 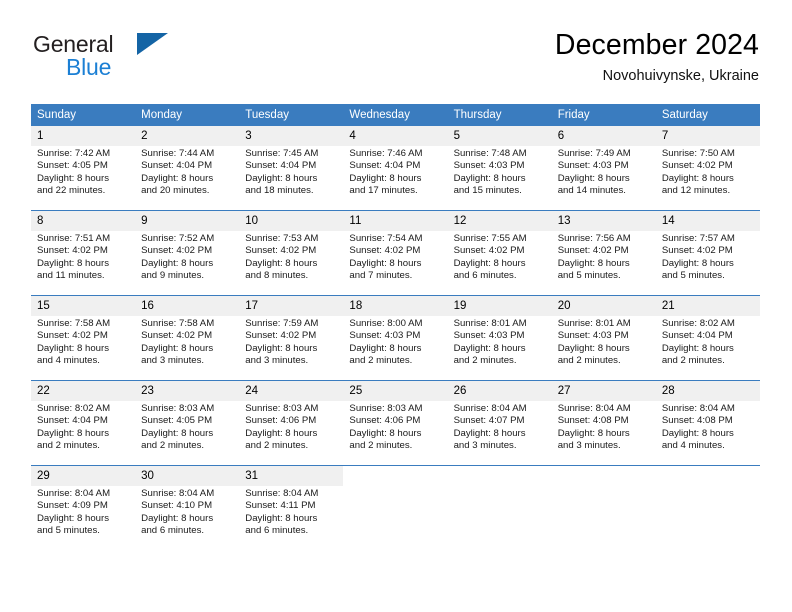 What do you see at coordinates (178, 493) in the screenshot?
I see `sunrise-time: Sunrise: 8:04 AM` at bounding box center [178, 493].